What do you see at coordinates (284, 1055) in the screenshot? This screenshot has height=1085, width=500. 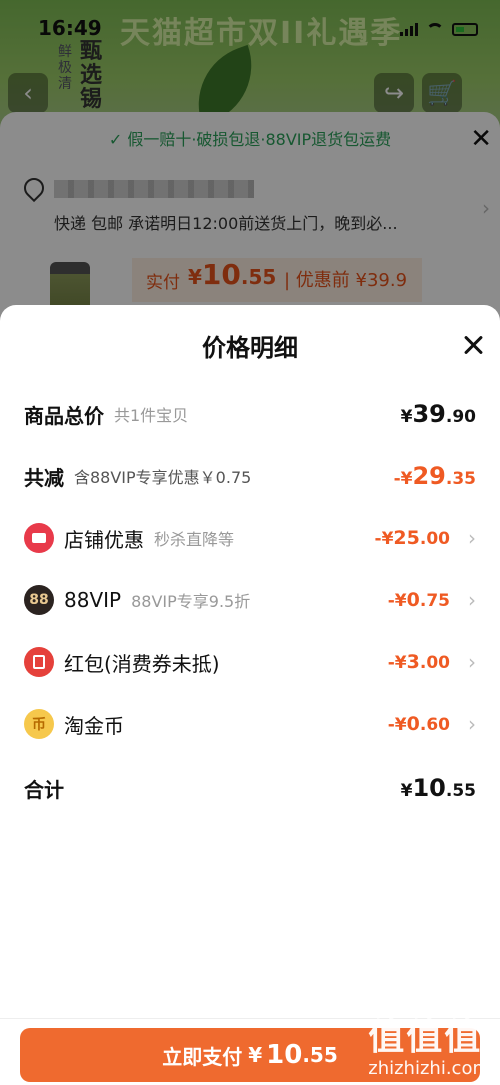 I see `pay-button-int: 10` at bounding box center [284, 1055].